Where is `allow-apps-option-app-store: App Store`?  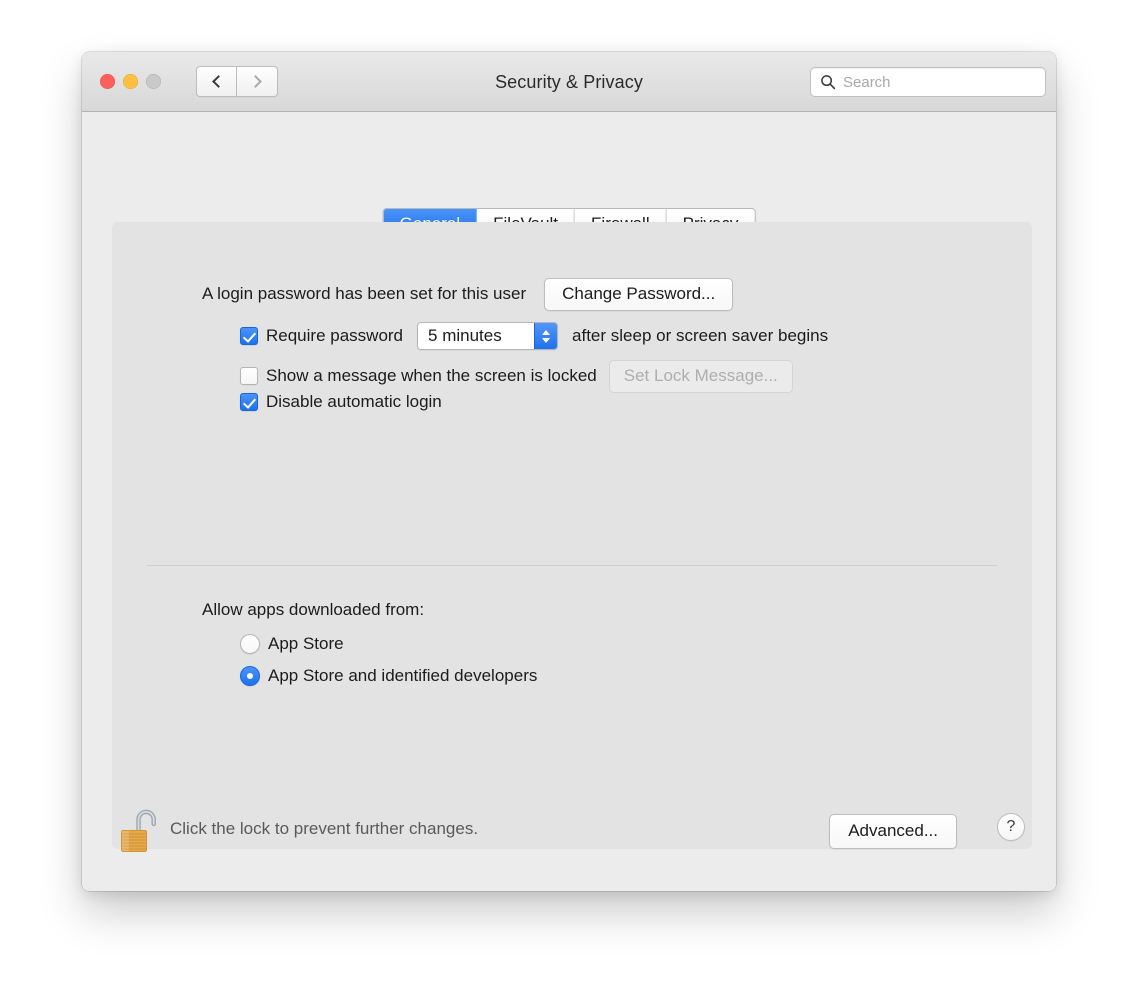
allow-apps-option-app-store: App Store is located at coordinates (292, 644).